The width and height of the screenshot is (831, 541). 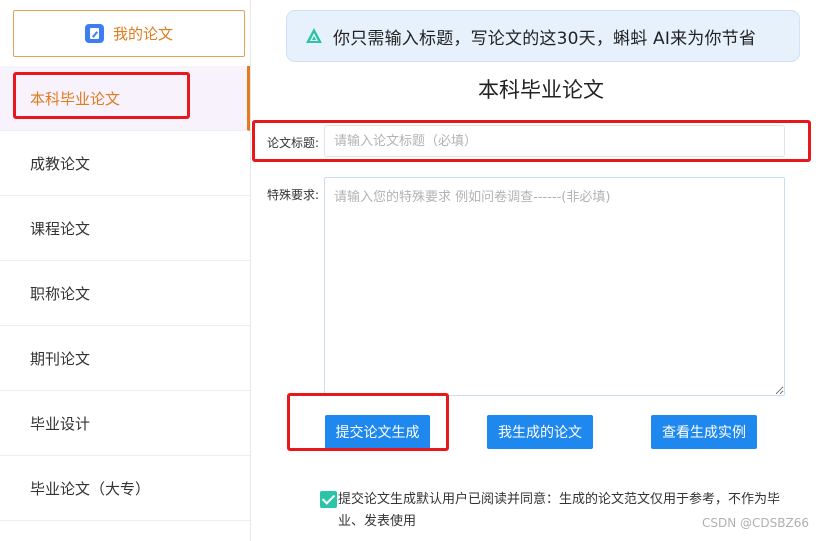 I want to click on agreement-checkbox, so click(x=328, y=499).